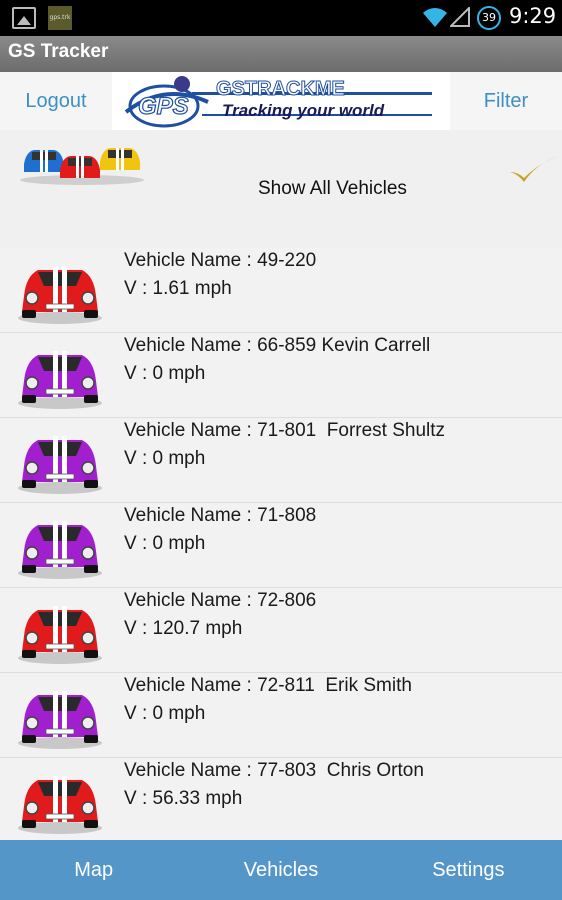 This screenshot has height=900, width=562. What do you see at coordinates (332, 188) in the screenshot?
I see `show-all-label: Show All Vehicles` at bounding box center [332, 188].